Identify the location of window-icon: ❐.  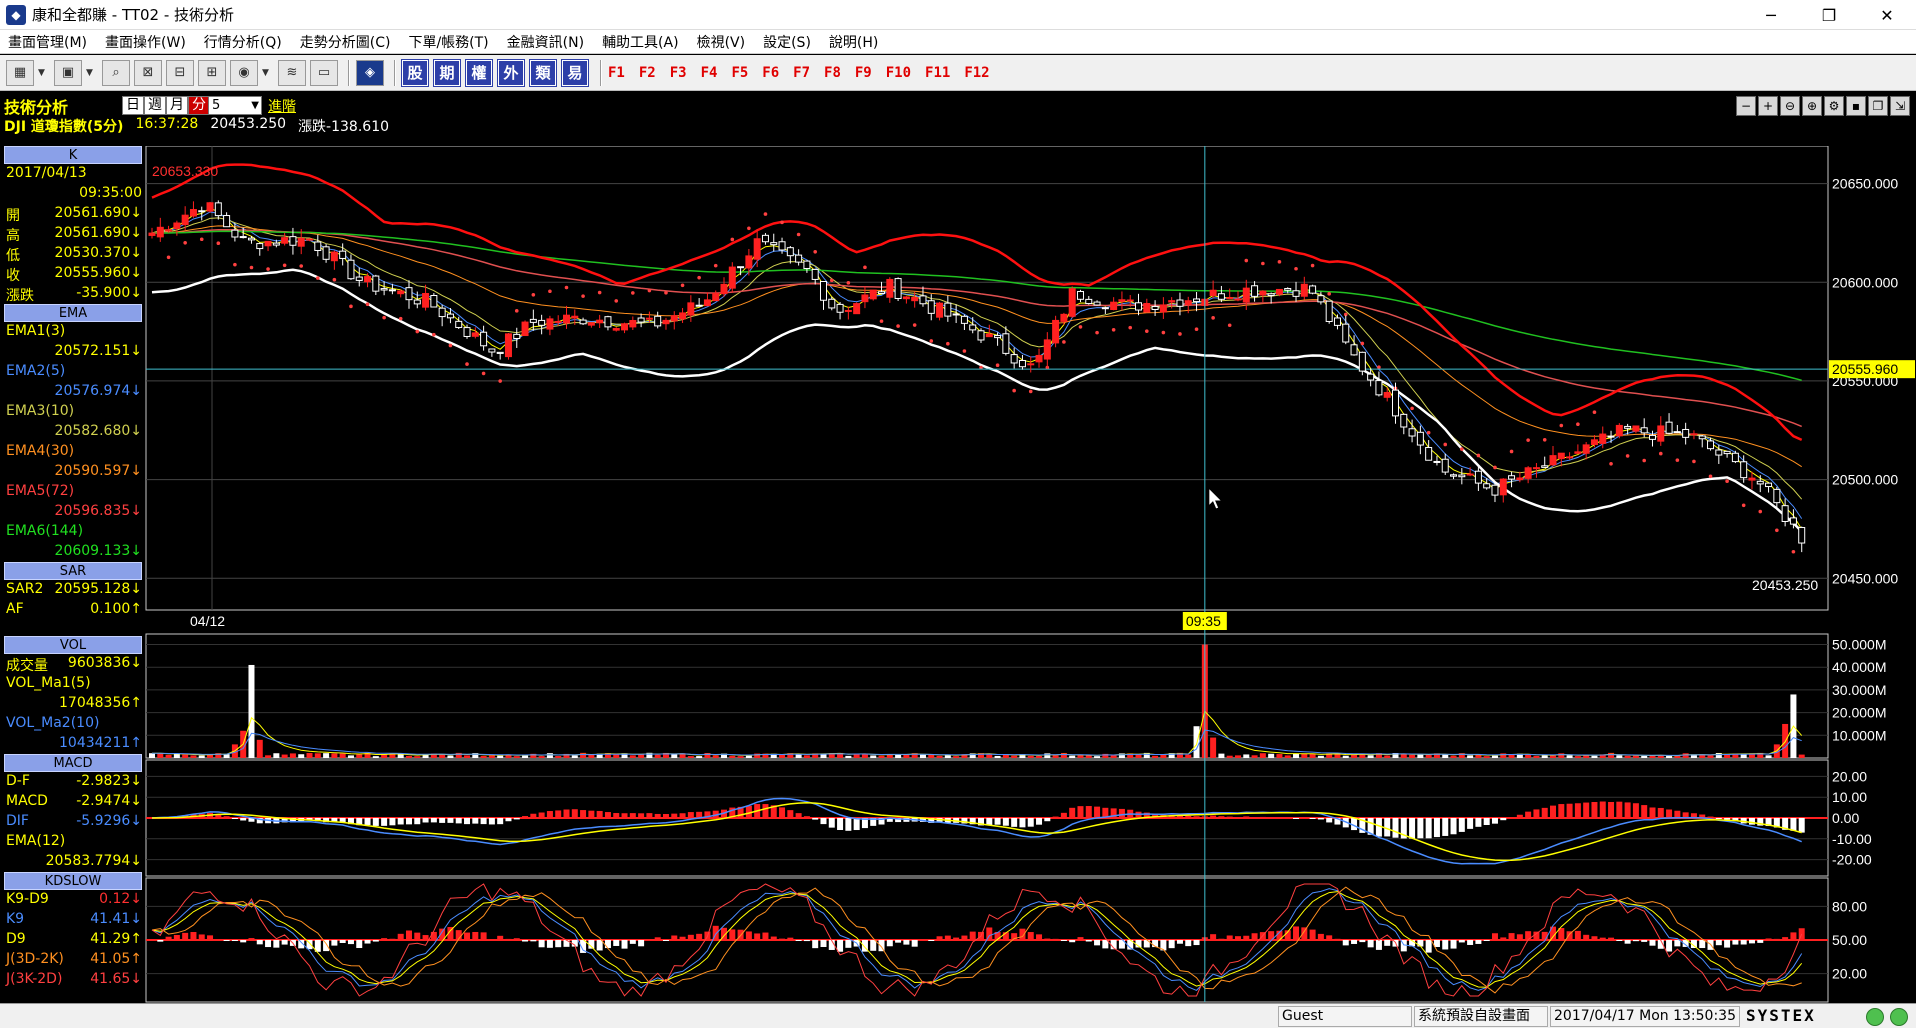
(1878, 106).